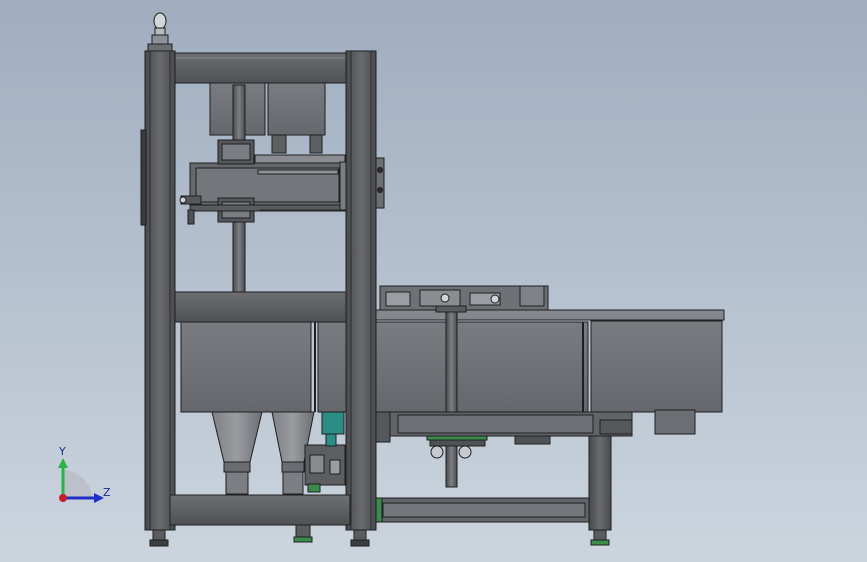 The height and width of the screenshot is (562, 867). What do you see at coordinates (451, 399) in the screenshot?
I see `table-drive-shaft` at bounding box center [451, 399].